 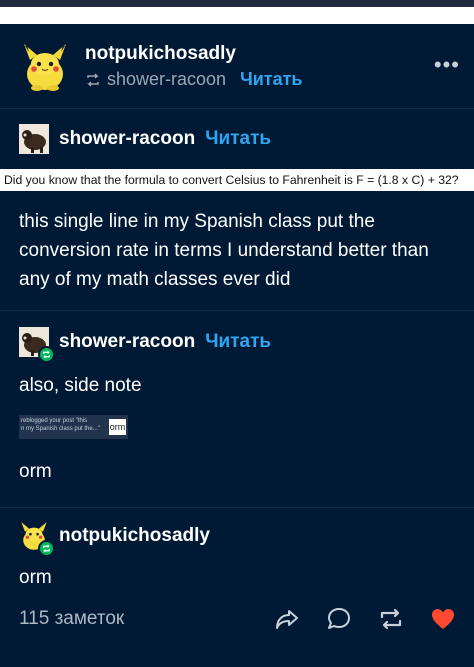 I want to click on reply-icon, so click(x=339, y=619).